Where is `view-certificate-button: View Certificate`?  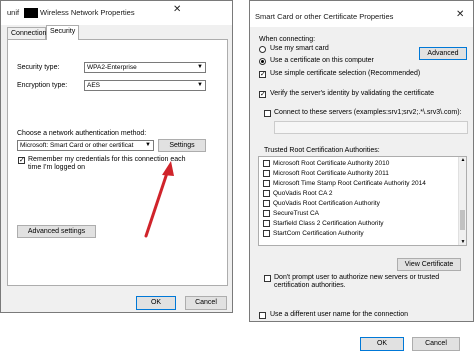
view-certificate-button: View Certificate is located at coordinates (429, 264).